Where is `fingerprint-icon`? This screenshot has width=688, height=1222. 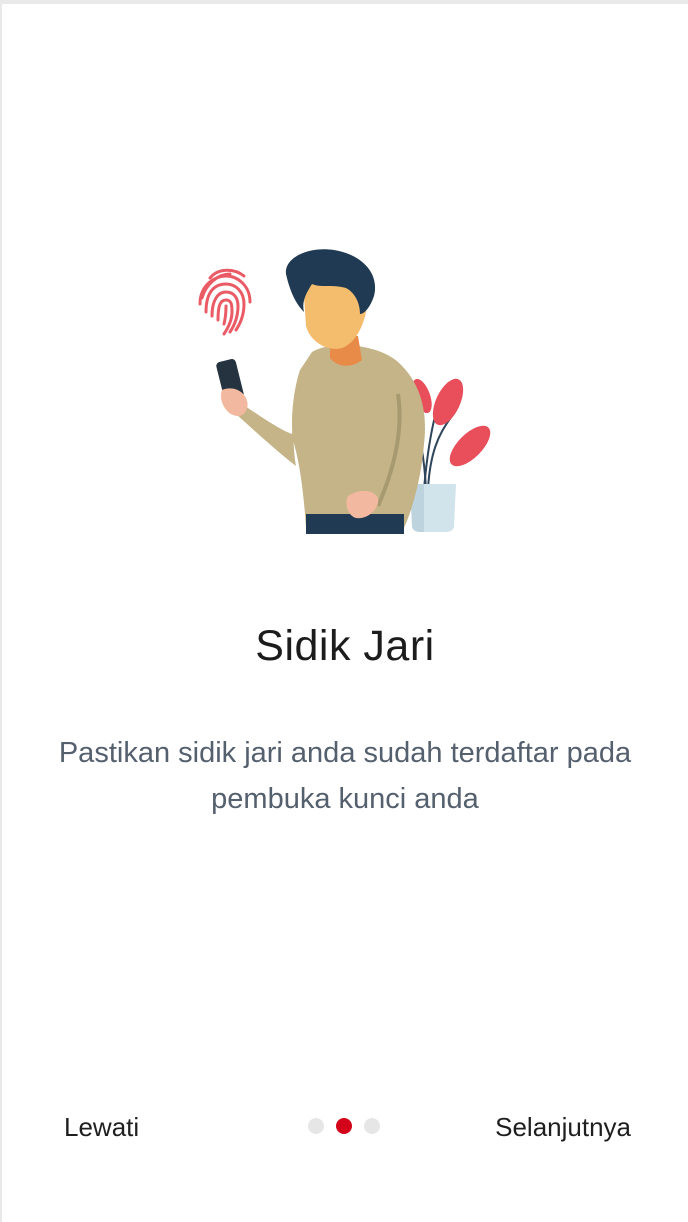
fingerprint-icon is located at coordinates (225, 302).